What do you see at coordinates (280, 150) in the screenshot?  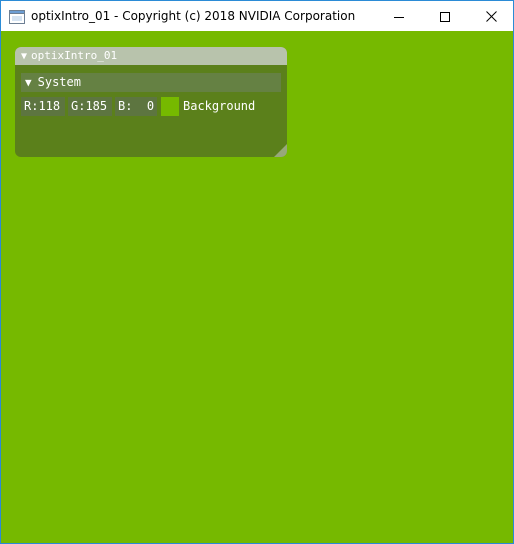 I see `resize-grip-icon` at bounding box center [280, 150].